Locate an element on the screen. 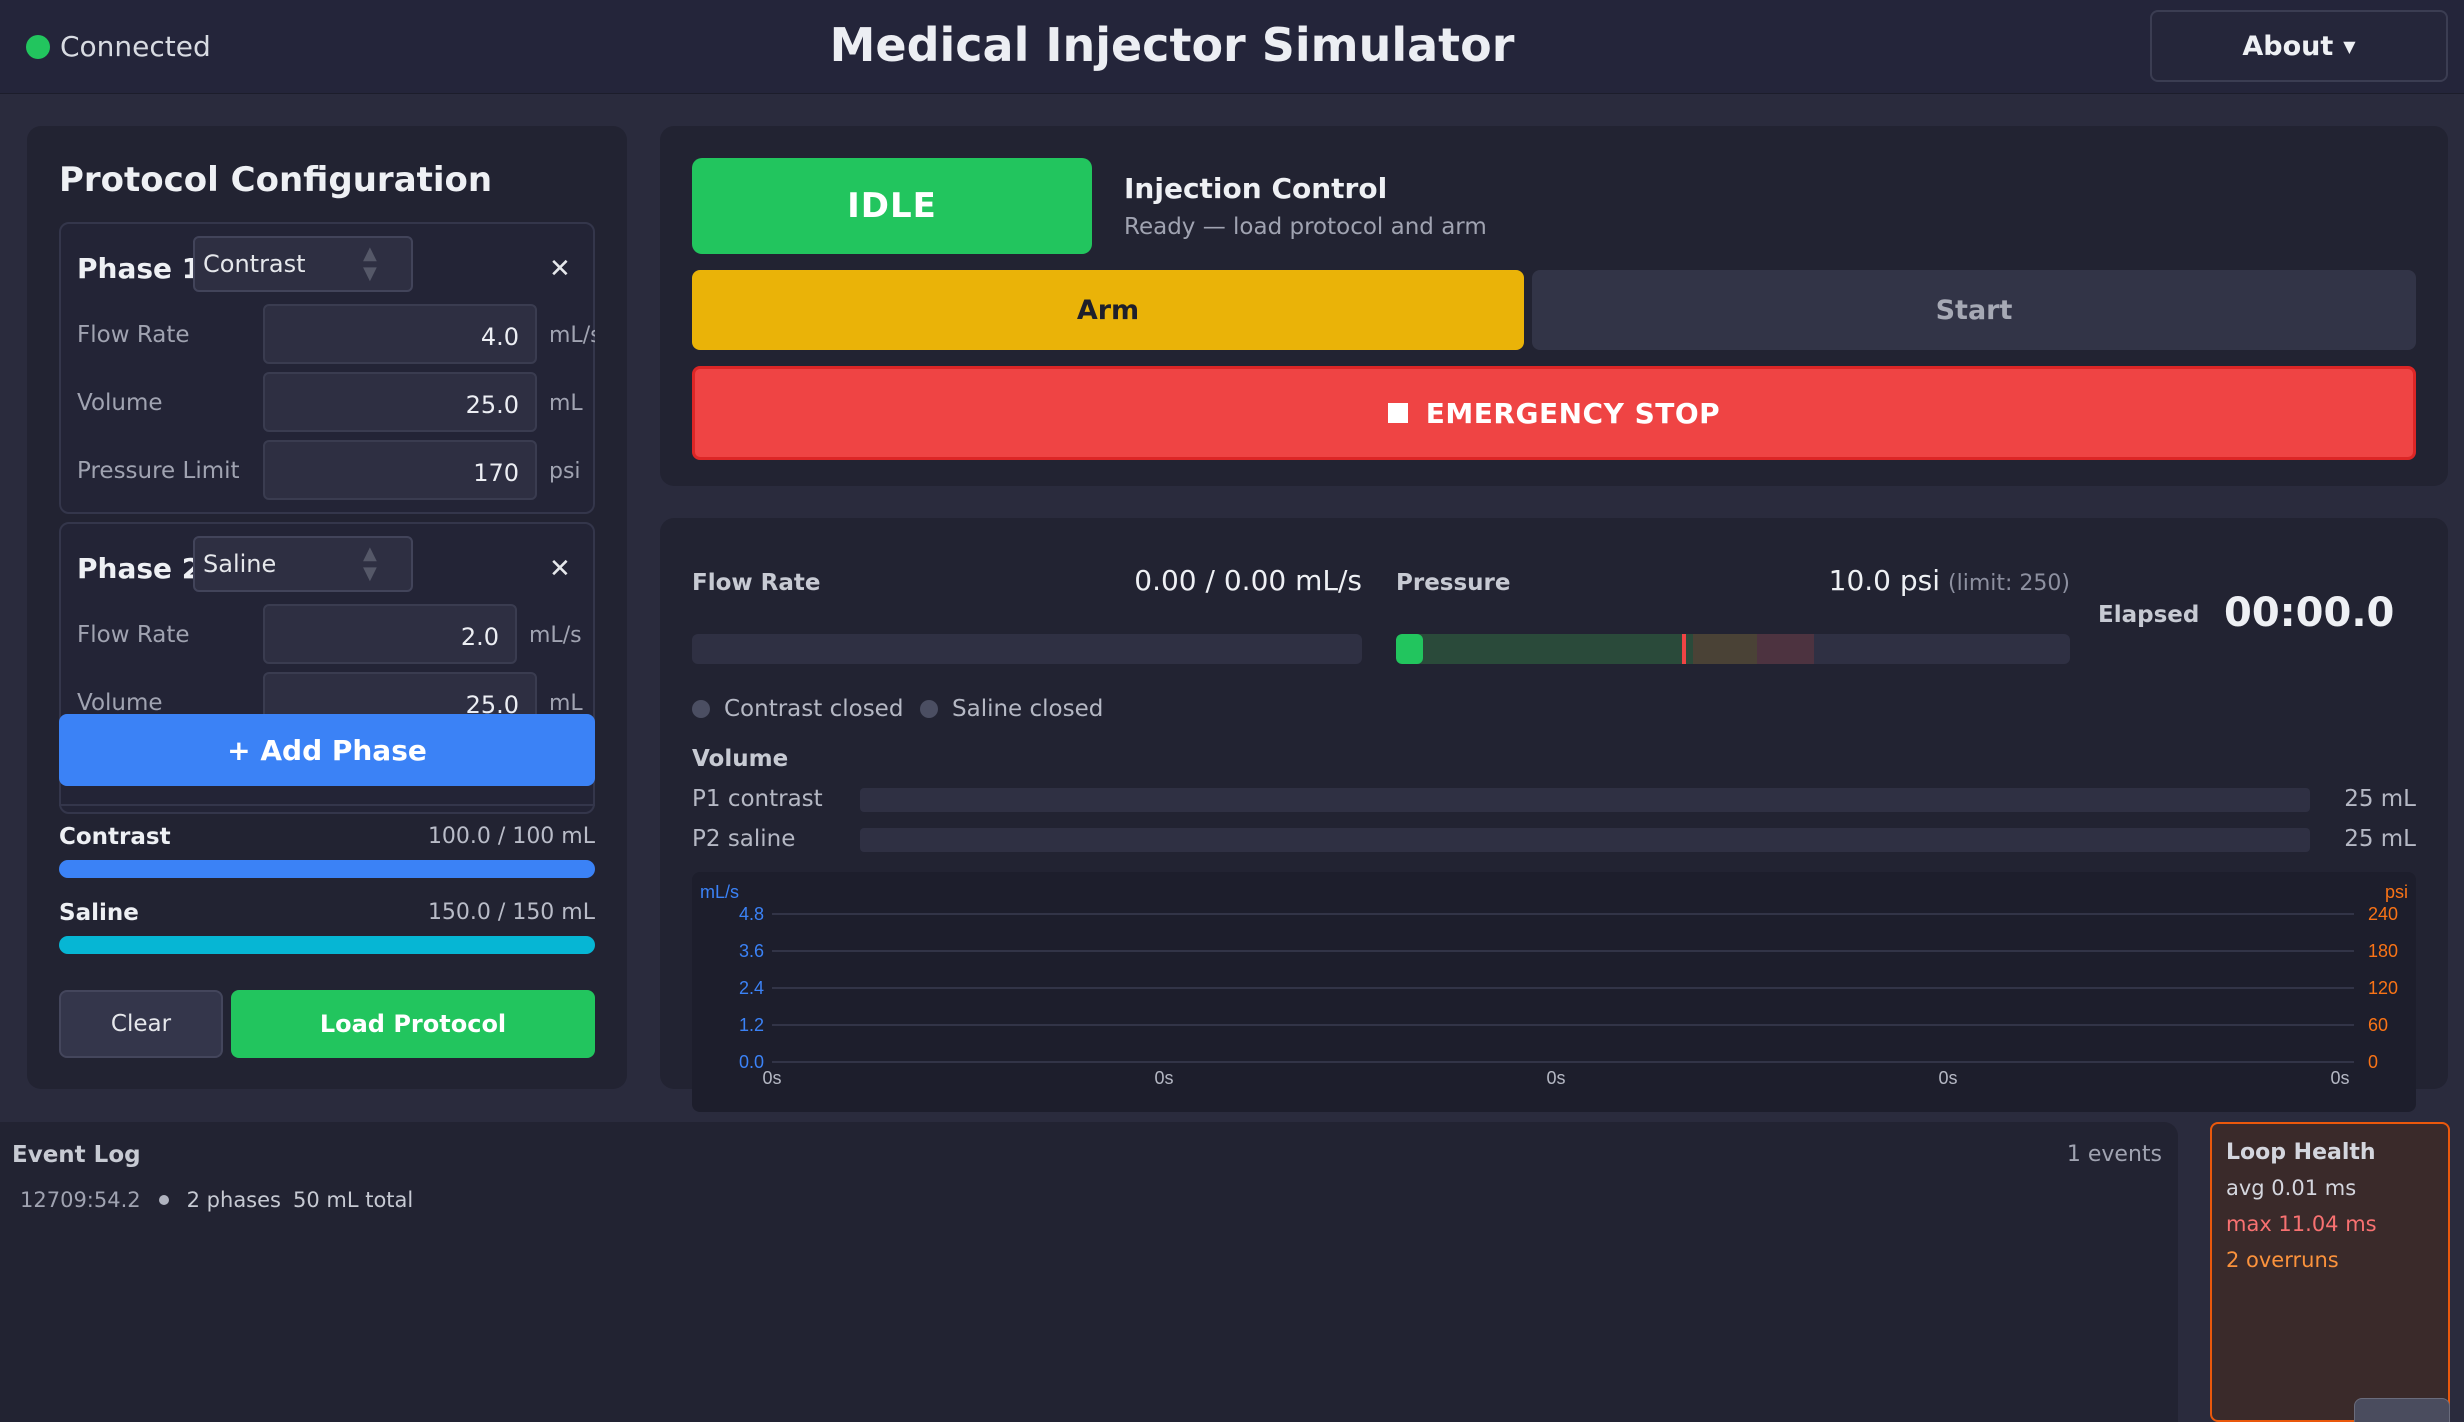  contrast-reservoir-track is located at coordinates (327, 869).